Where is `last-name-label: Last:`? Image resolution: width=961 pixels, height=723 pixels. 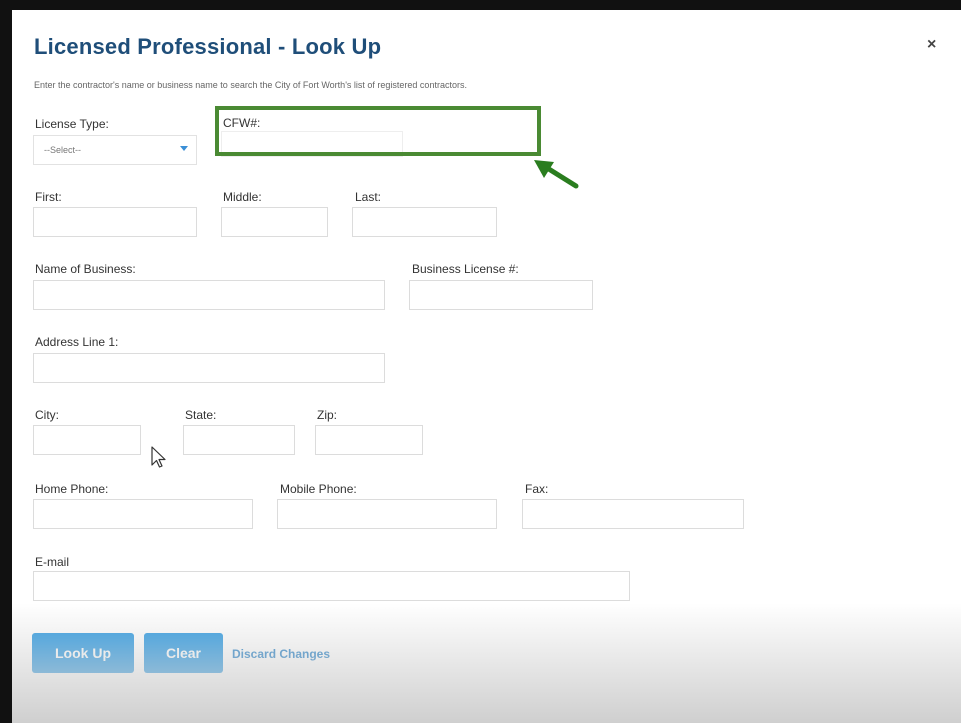
last-name-label: Last: is located at coordinates (368, 197).